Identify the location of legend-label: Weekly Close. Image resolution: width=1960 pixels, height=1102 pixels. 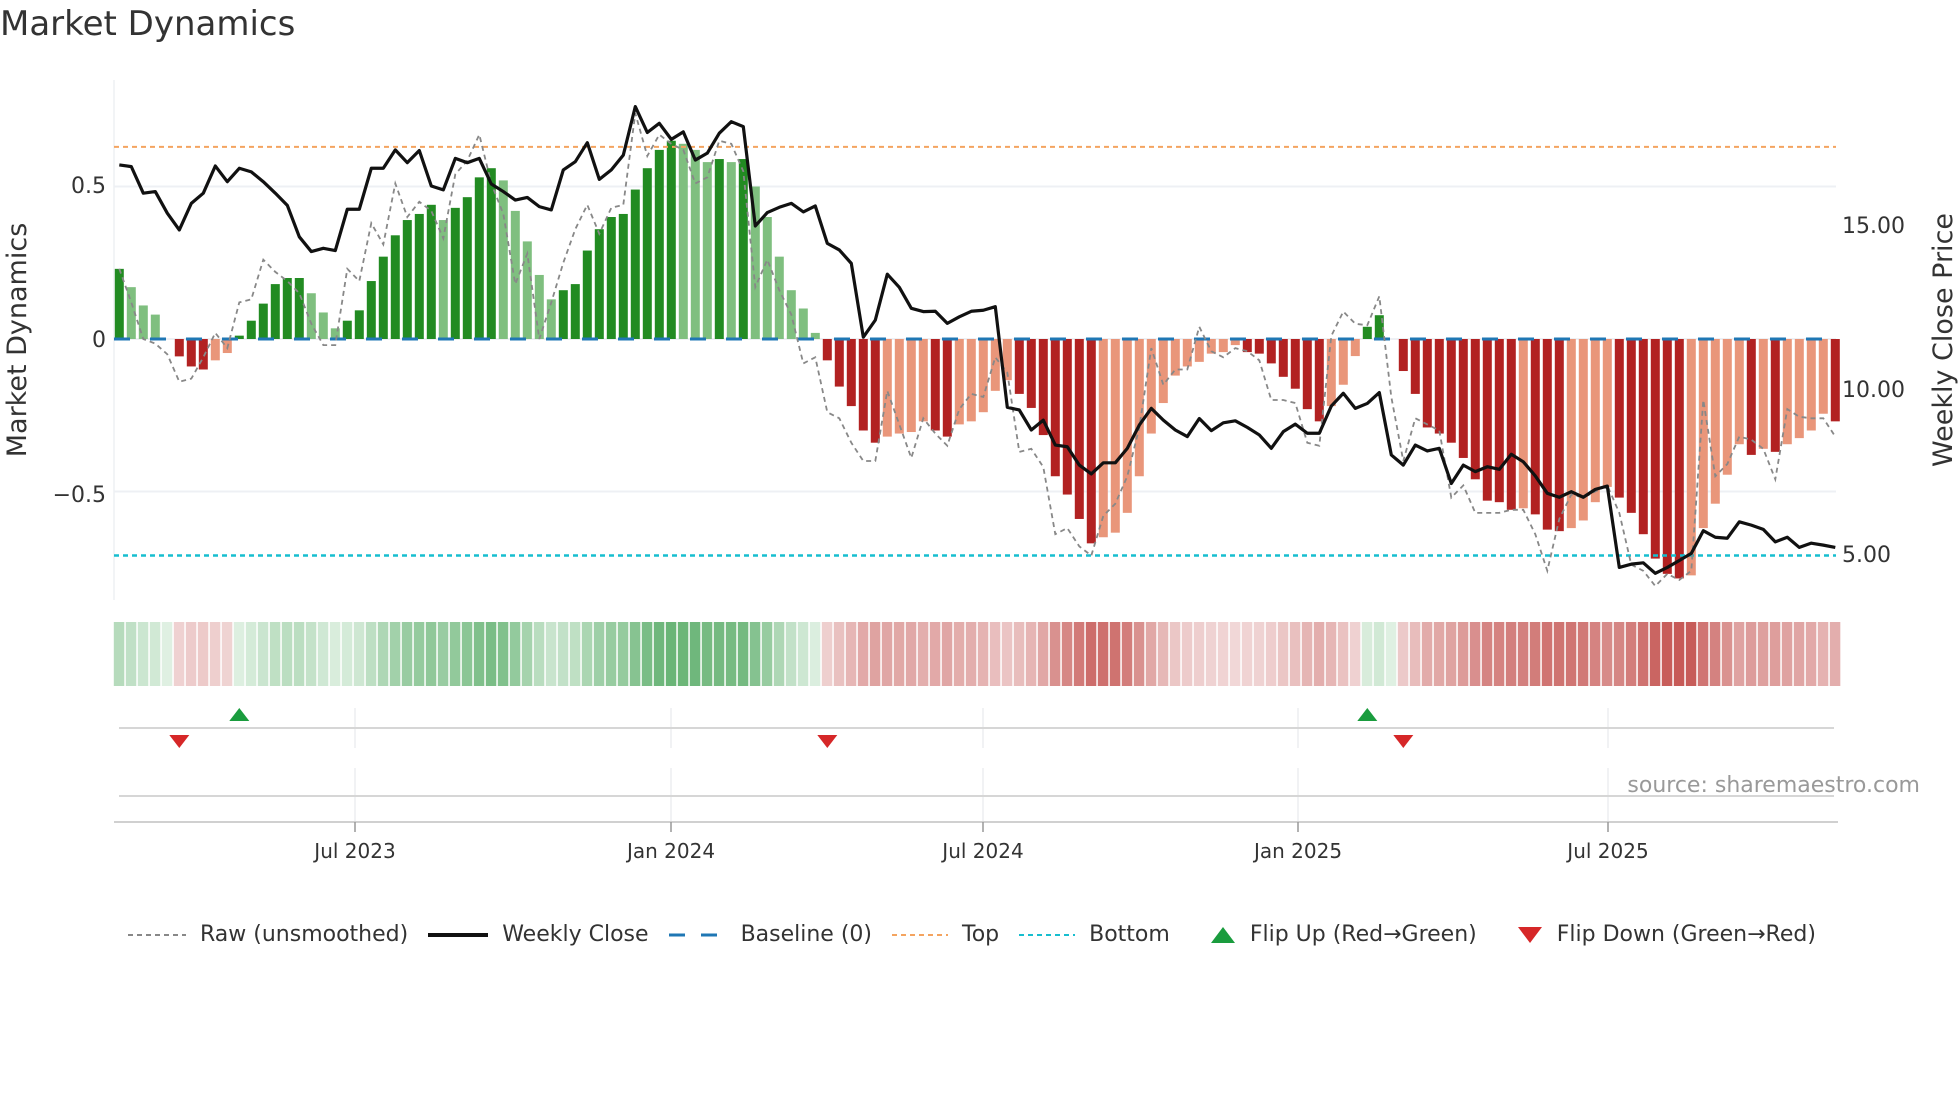
(575, 934).